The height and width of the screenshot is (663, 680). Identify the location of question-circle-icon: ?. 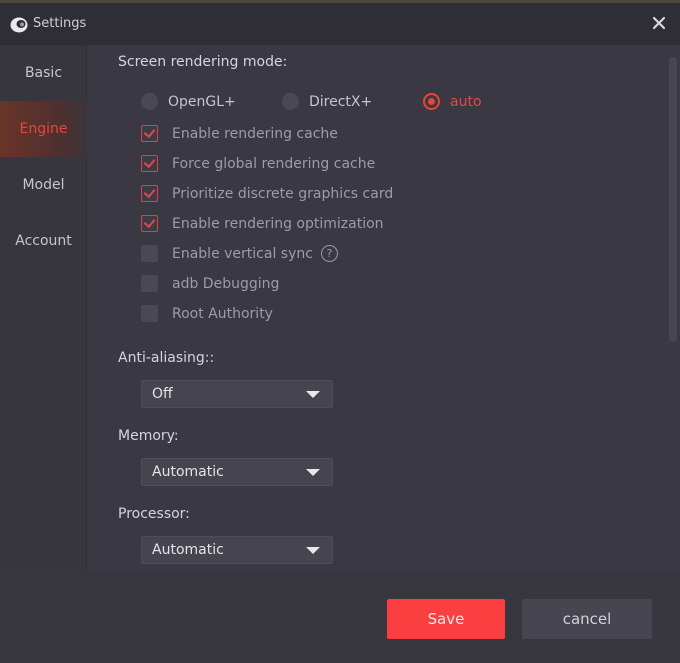
(329, 253).